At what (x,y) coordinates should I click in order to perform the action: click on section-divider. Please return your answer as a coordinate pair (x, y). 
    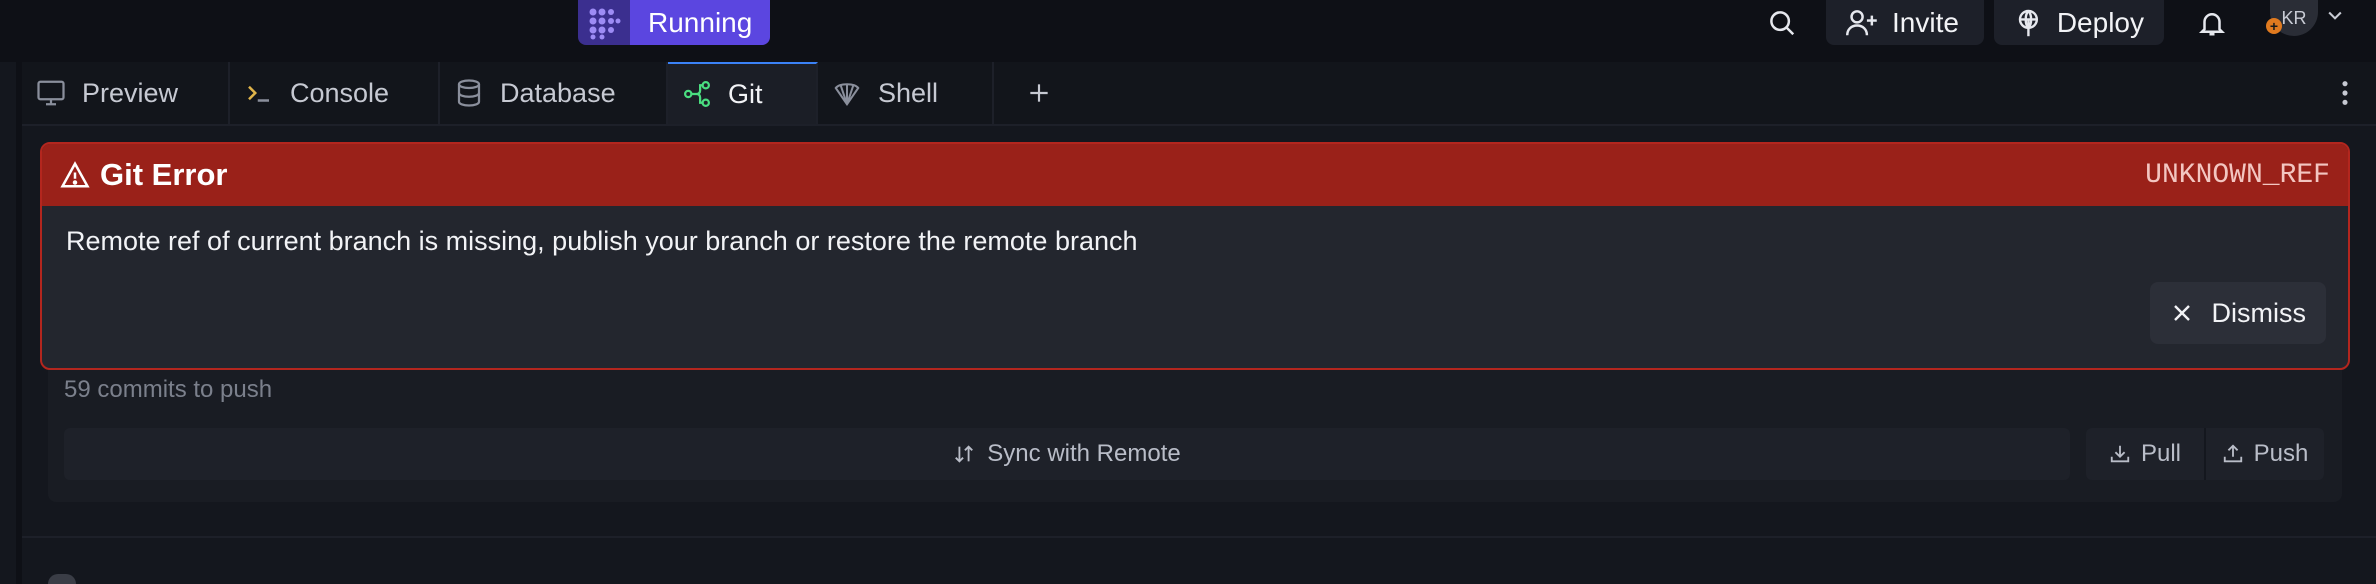
    Looking at the image, I should click on (1199, 537).